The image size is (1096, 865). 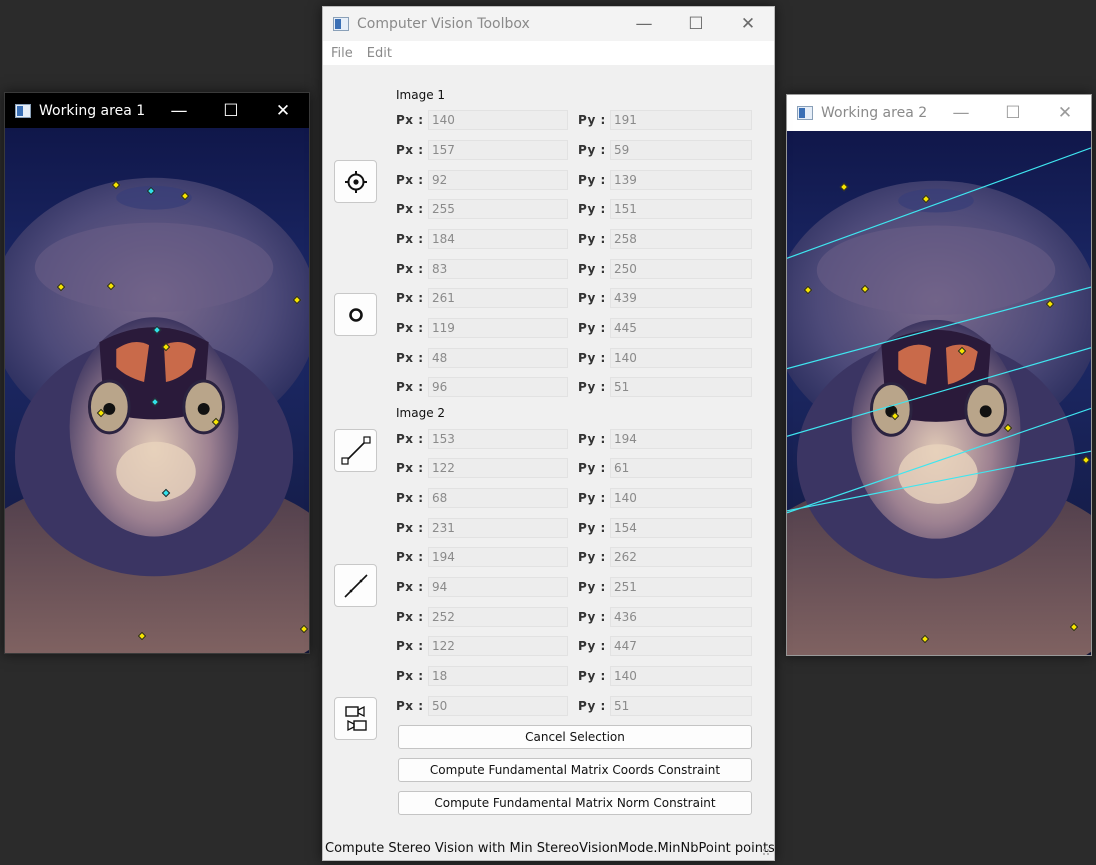 I want to click on crosshair-icon, so click(x=355, y=181).